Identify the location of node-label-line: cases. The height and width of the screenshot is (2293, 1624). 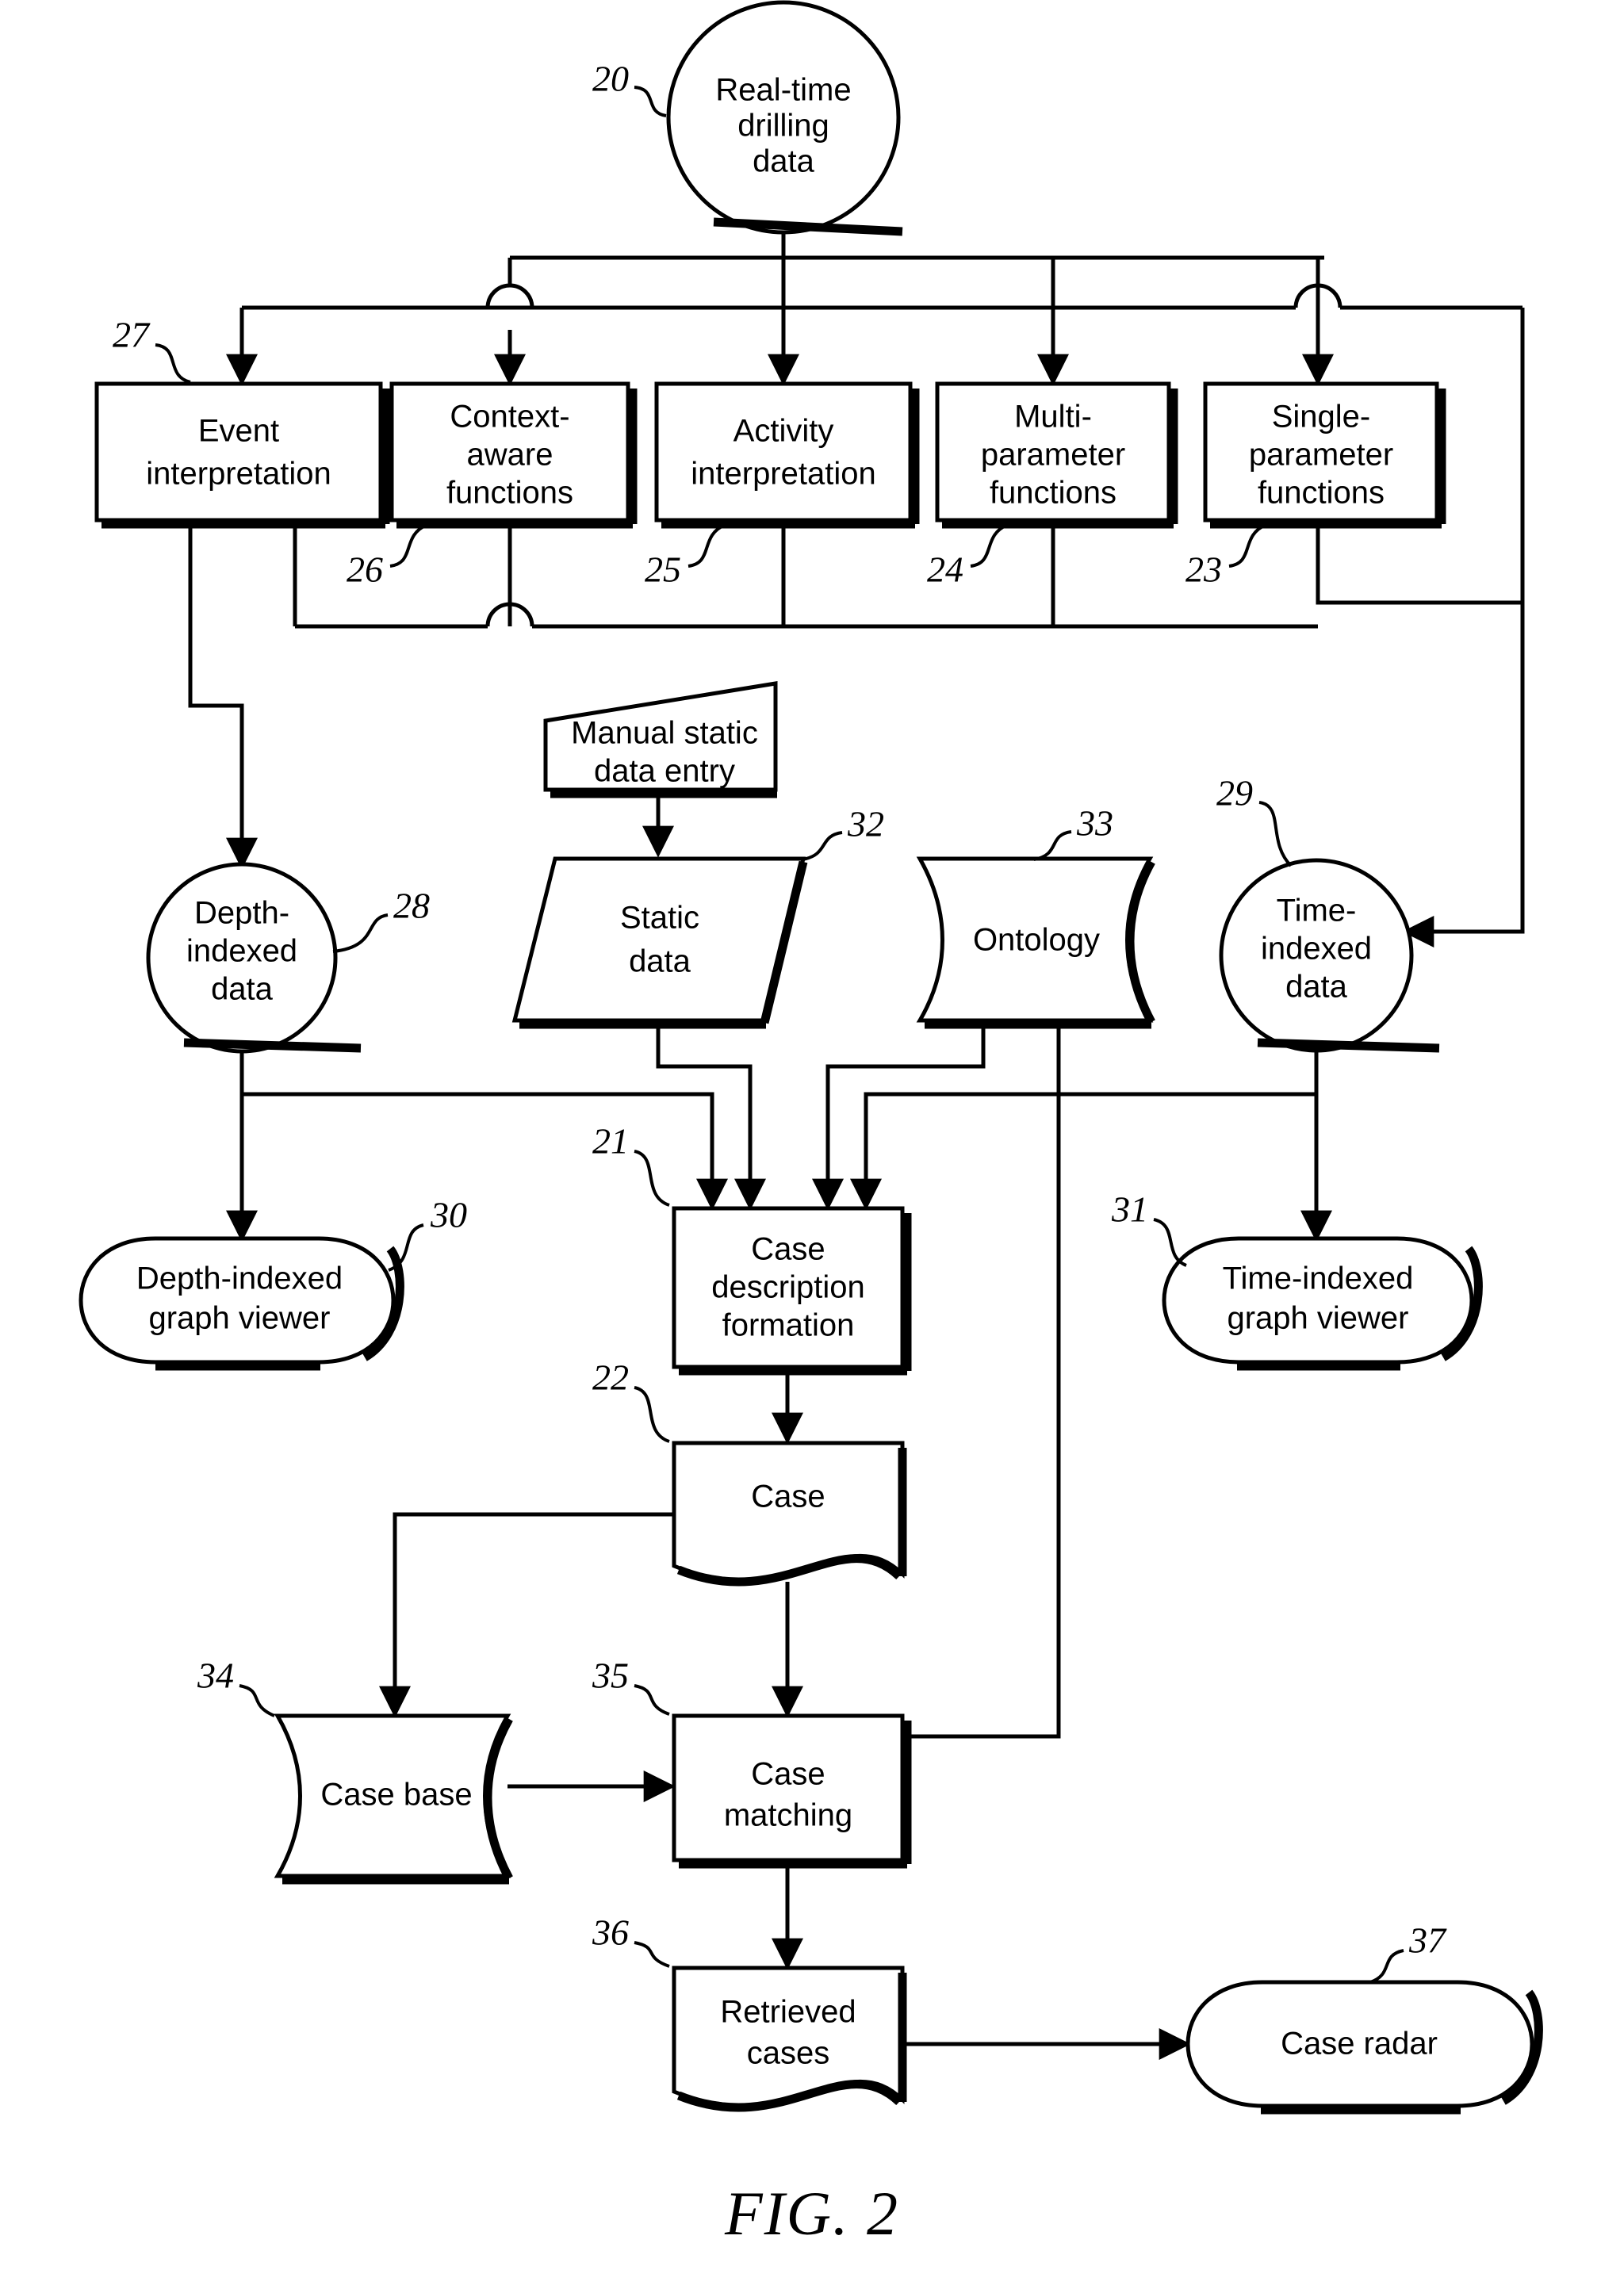
(788, 2053).